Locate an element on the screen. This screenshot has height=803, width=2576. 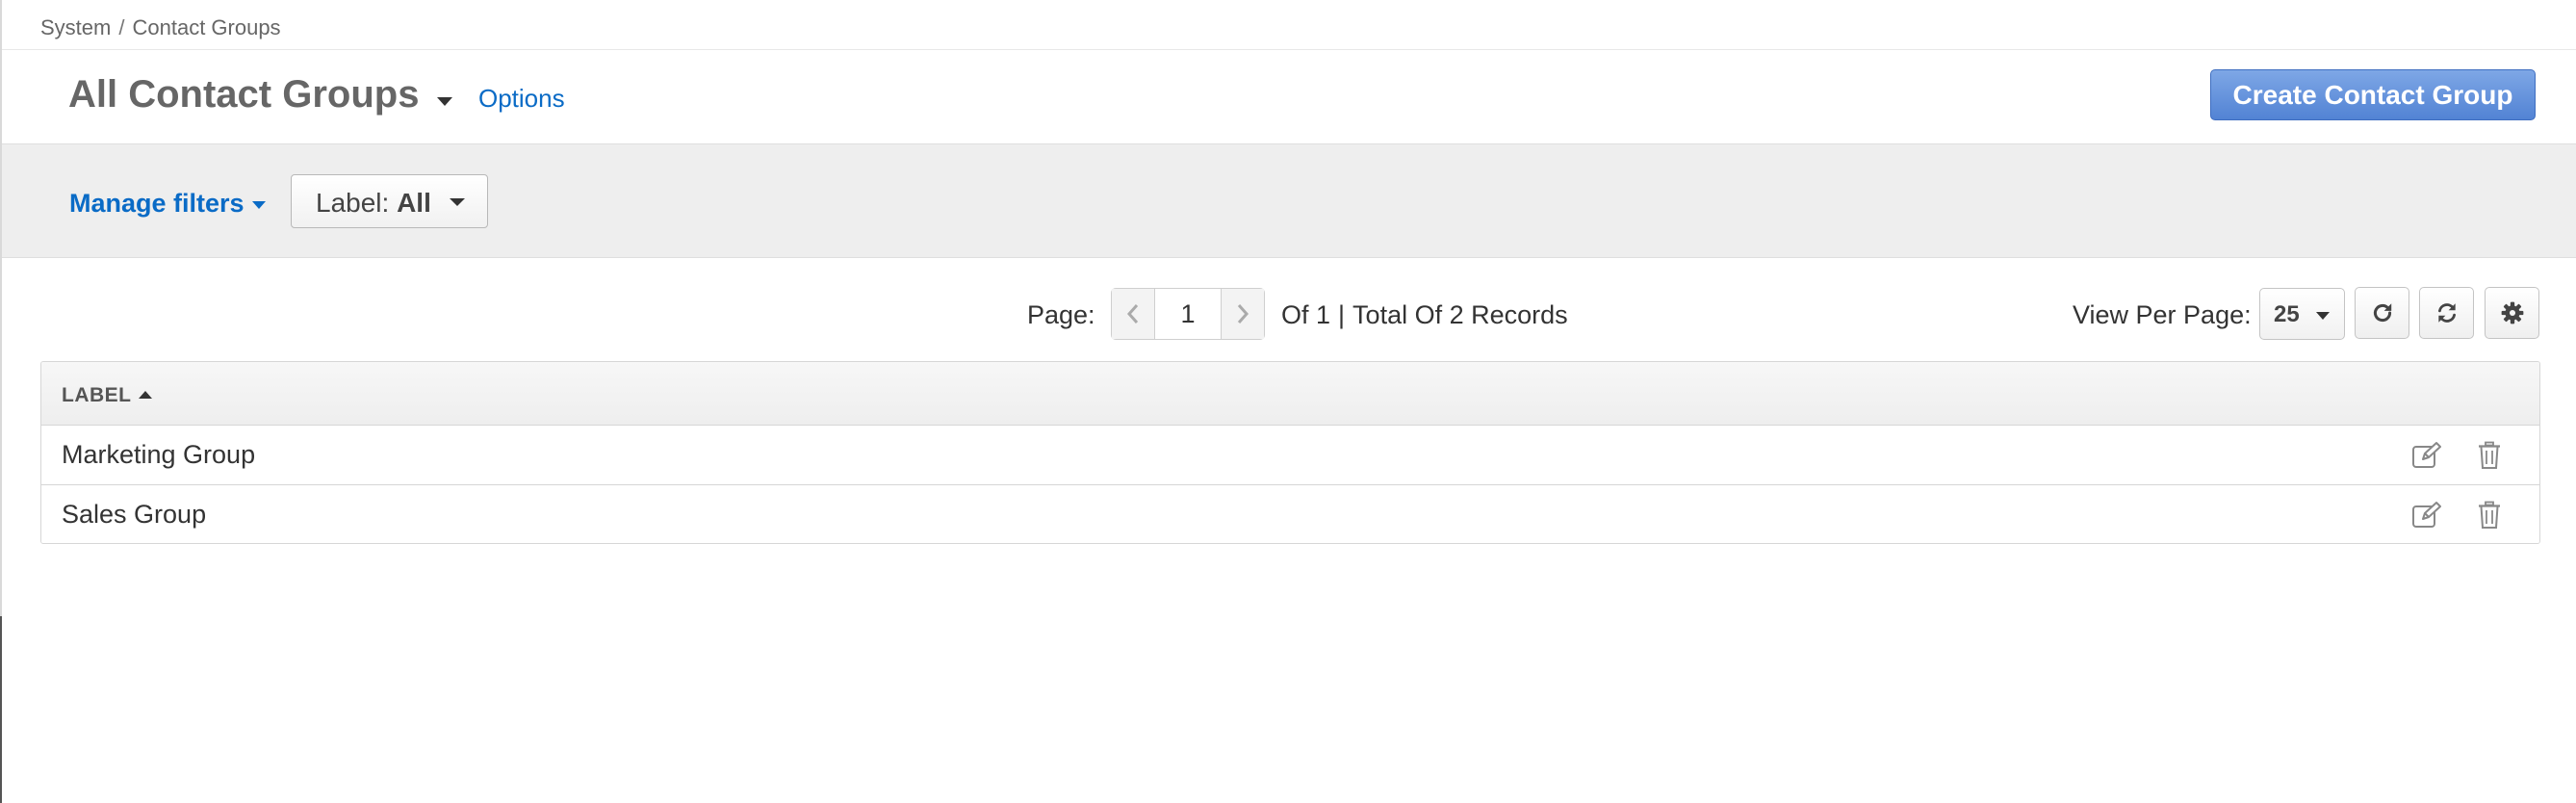
sort-ascending-icon is located at coordinates (145, 395).